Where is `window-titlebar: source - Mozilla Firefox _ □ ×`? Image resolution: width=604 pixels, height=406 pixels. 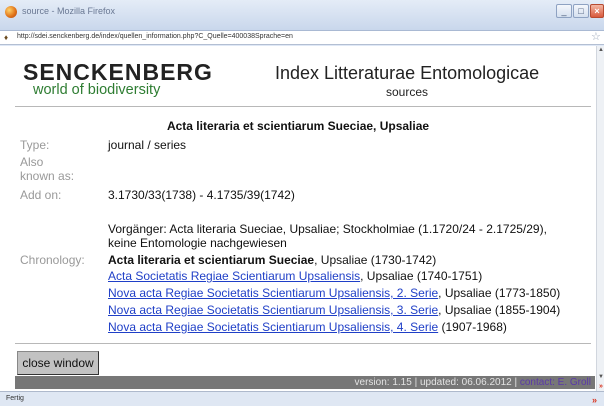 window-titlebar: source - Mozilla Firefox _ □ × is located at coordinates (302, 15).